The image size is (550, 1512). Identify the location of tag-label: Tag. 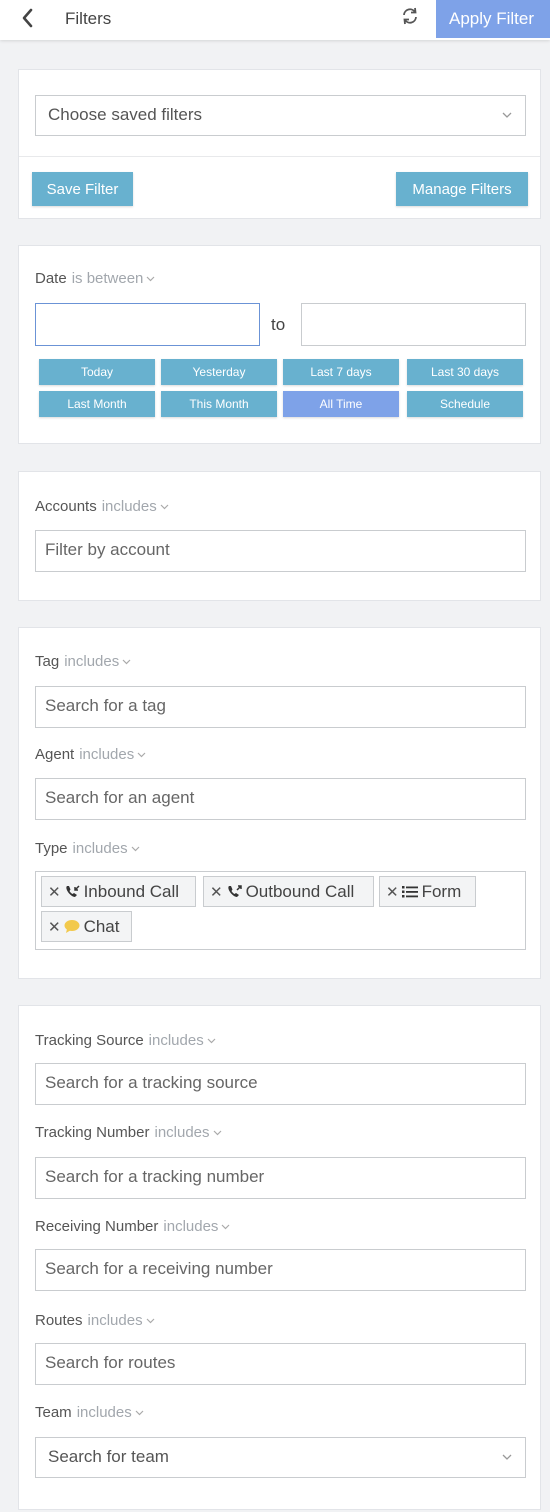
(47, 661).